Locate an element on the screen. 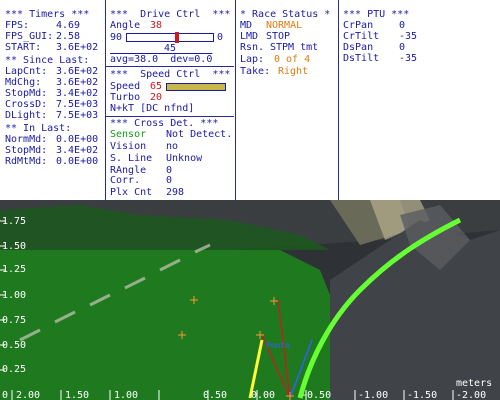 Image resolution: width=500 pixels, height=400 pixels. speed-label: Speed is located at coordinates (125, 86).